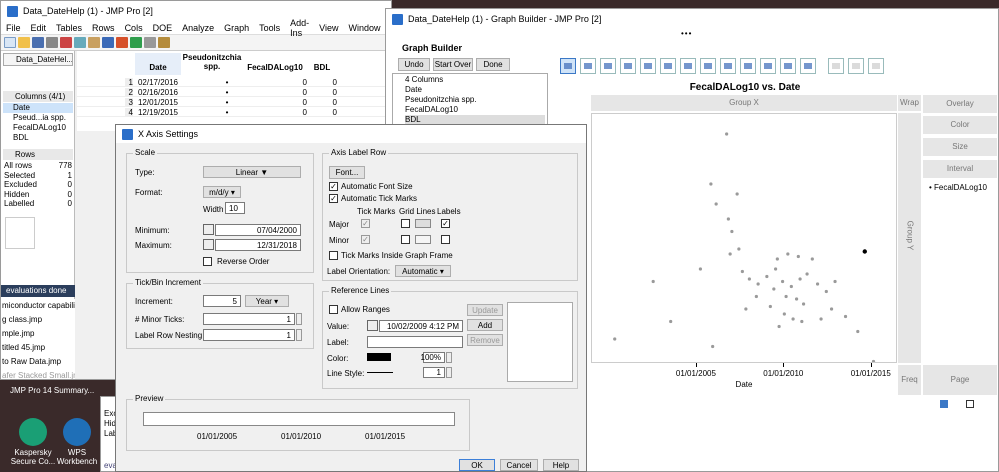  I want to click on cell-date: 12/01/2015, so click(158, 102).